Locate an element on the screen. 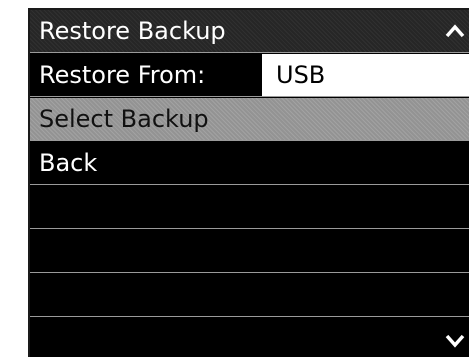 This screenshot has width=469, height=359. restore-from-value: USB is located at coordinates (301, 75).